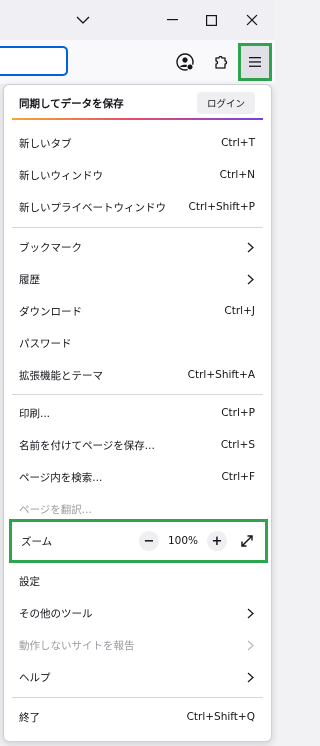 The width and height of the screenshot is (320, 746). What do you see at coordinates (137, 645) in the screenshot?
I see `menu-item-report-site: 動作しないサイトを報告` at bounding box center [137, 645].